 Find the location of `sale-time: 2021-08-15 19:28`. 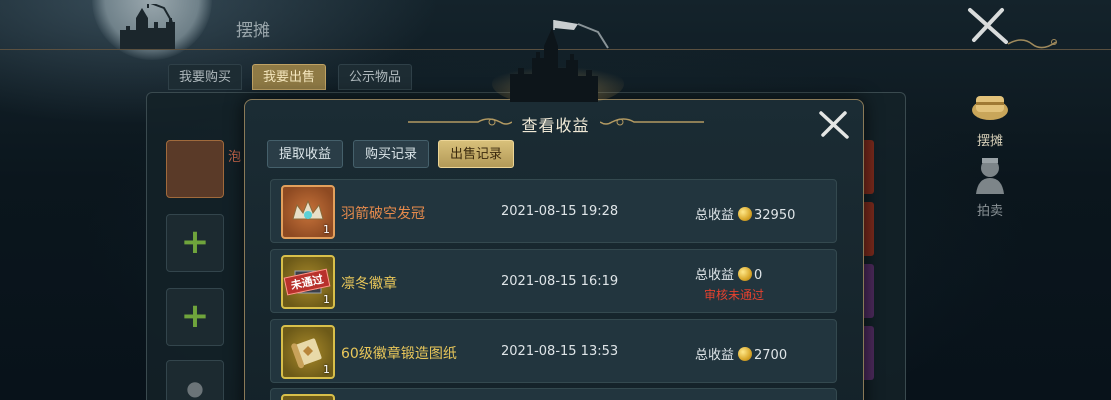

sale-time: 2021-08-15 19:28 is located at coordinates (560, 211).